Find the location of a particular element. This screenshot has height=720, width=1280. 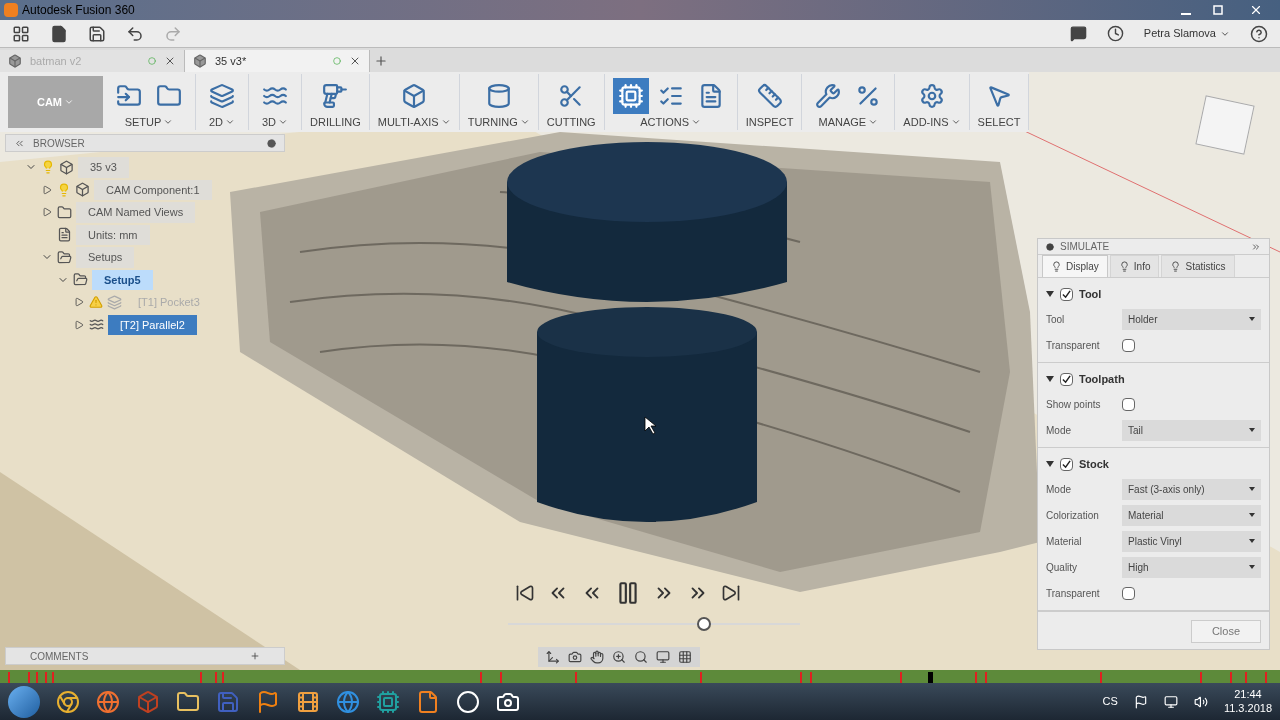

panel-tab: Info is located at coordinates (1134, 266).